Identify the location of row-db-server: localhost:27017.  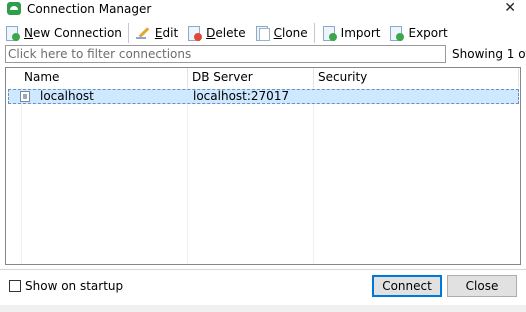
(241, 96).